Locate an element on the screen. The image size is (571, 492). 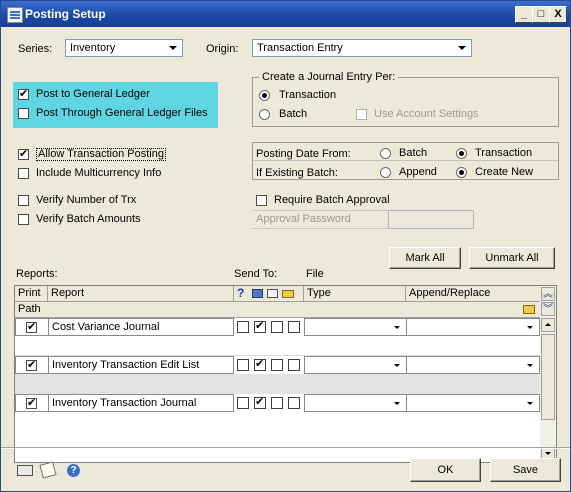
verify-amounts-label: Verify Batch Amounts is located at coordinates (88, 219).